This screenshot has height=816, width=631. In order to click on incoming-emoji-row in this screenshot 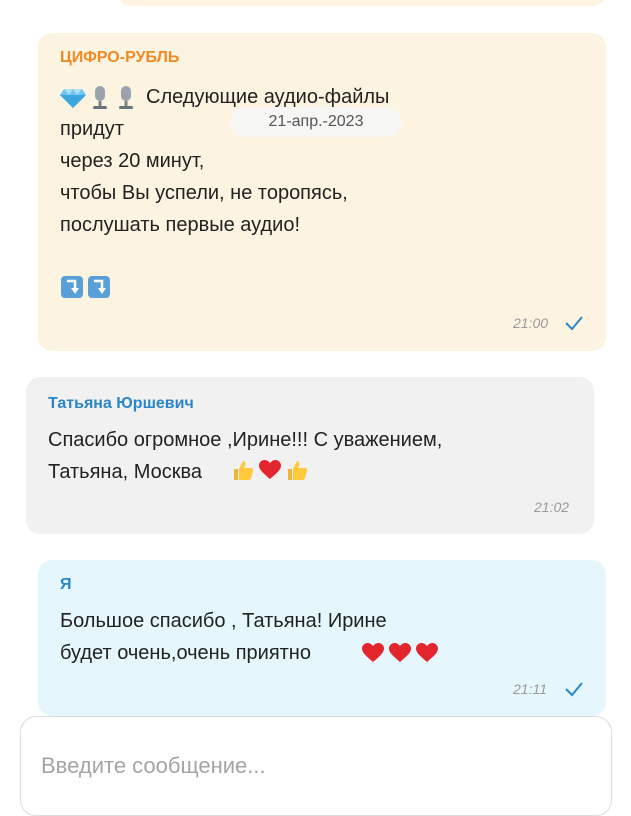, I will do `click(270, 470)`.